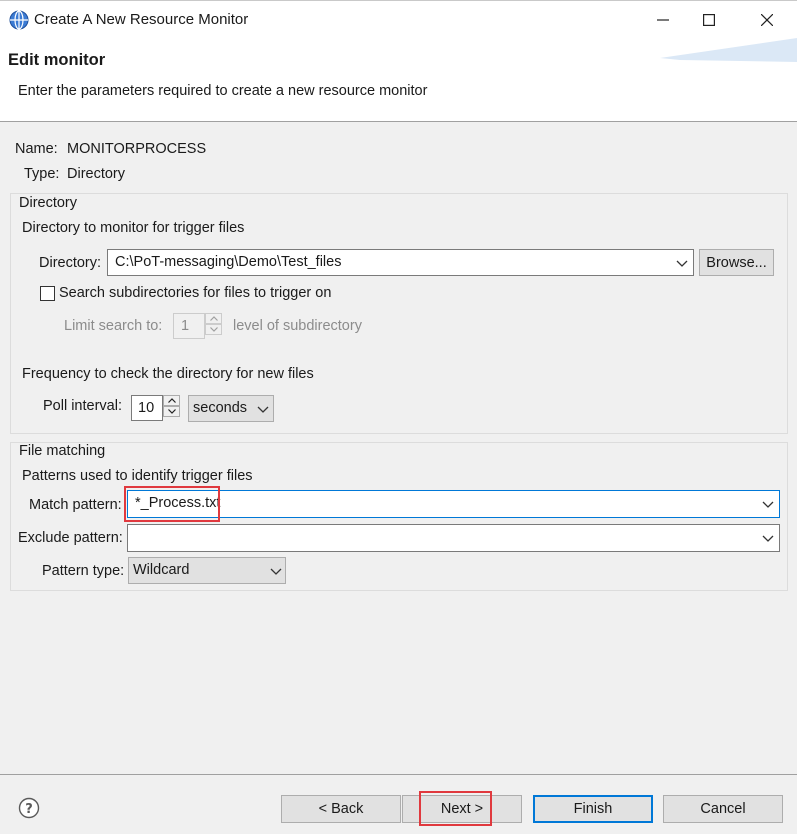 The image size is (797, 834). Describe the element at coordinates (48, 203) in the screenshot. I see `directory-group-title: Directory` at that location.